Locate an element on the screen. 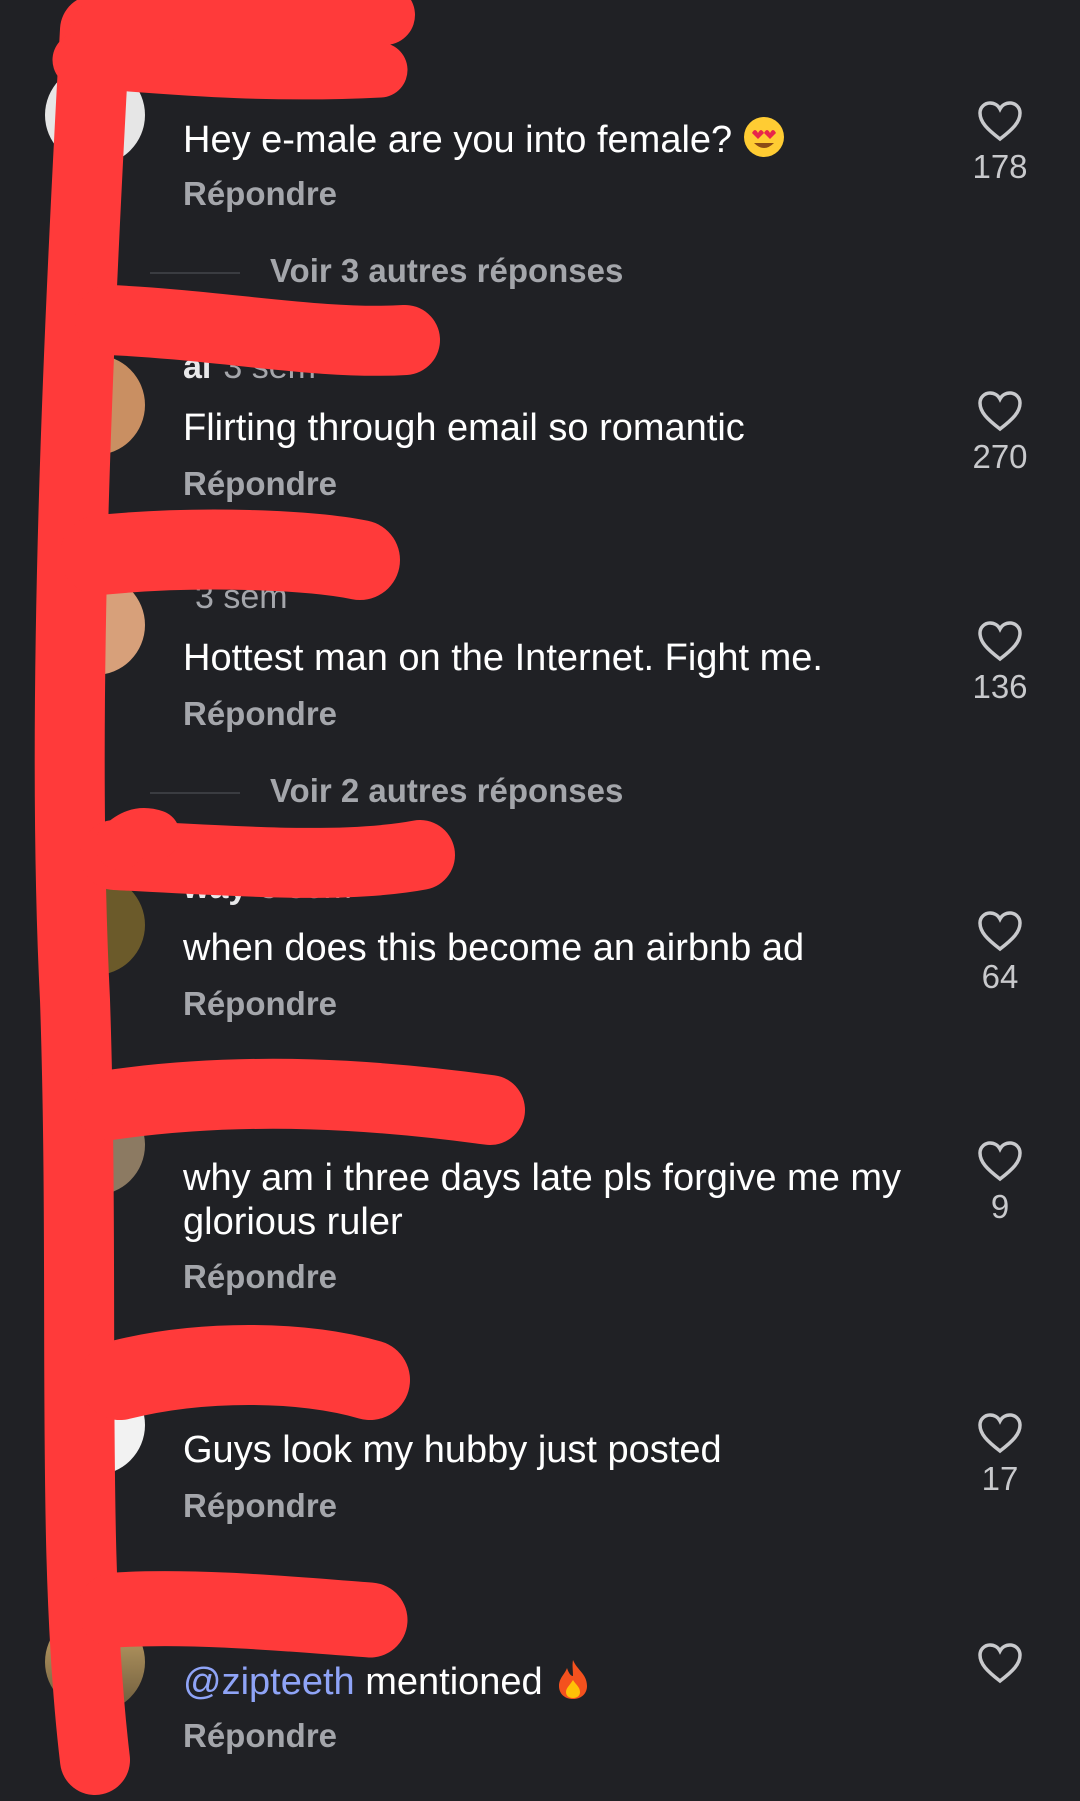 This screenshot has height=1801, width=1080. like-count: 17 is located at coordinates (1000, 1478).